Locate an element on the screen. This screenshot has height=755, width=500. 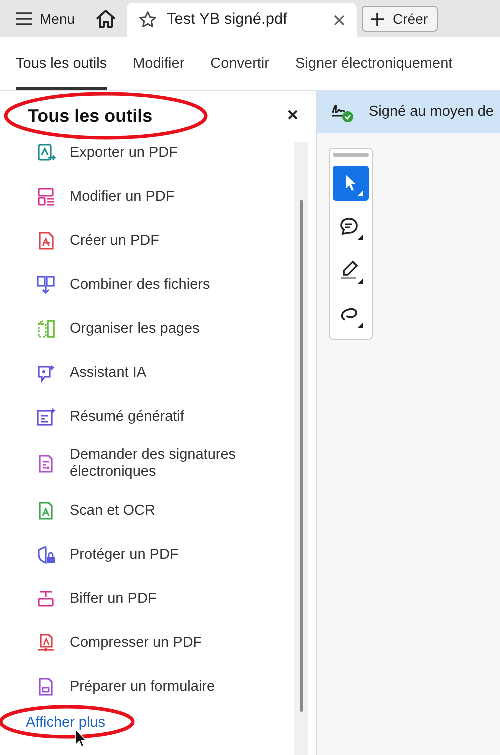
home-icon is located at coordinates (106, 18).